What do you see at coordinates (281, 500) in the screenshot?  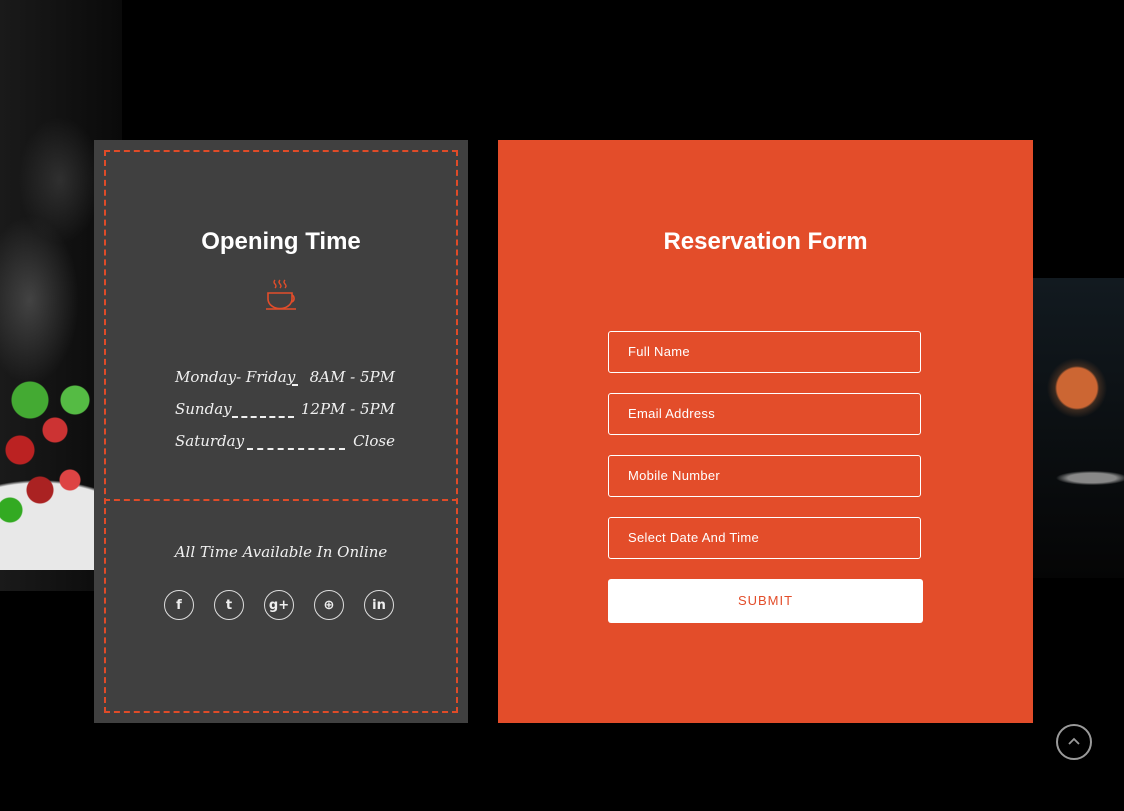 I see `dashed-divider` at bounding box center [281, 500].